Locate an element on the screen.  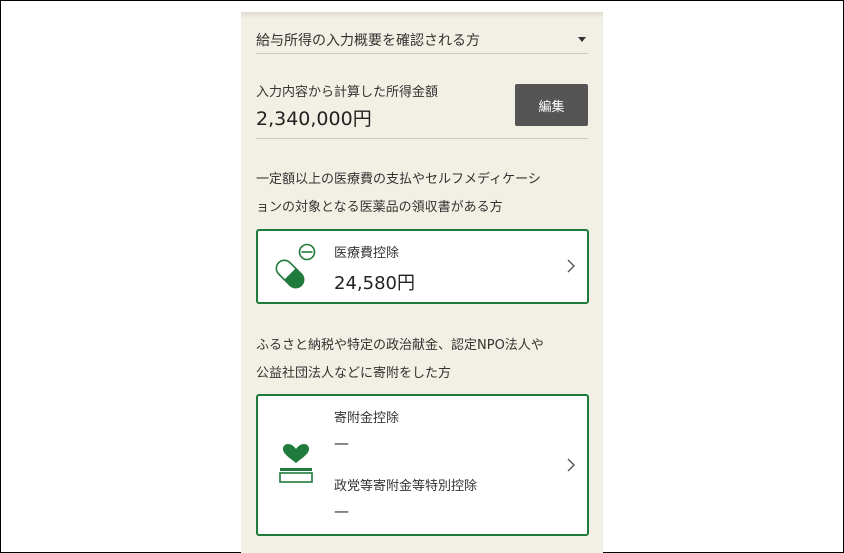
caret-down-icon is located at coordinates (582, 39).